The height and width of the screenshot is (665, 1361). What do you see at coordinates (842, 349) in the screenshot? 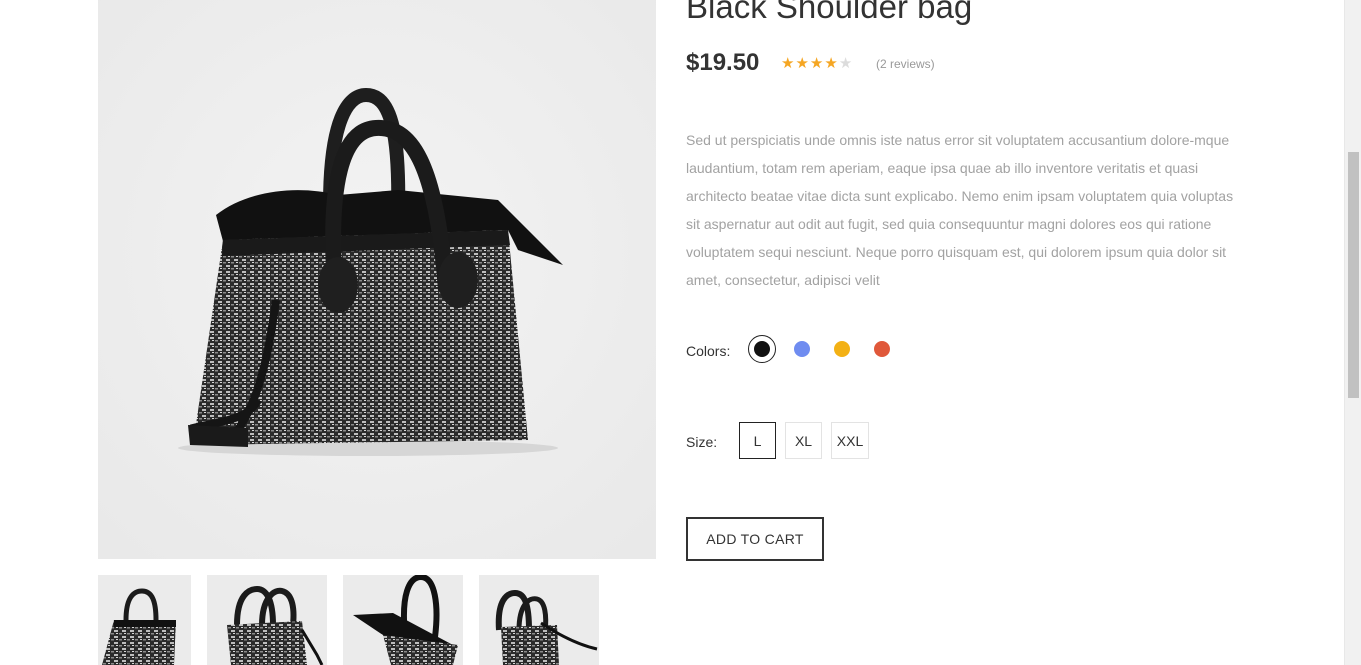
I see `color-swatch-yellow` at bounding box center [842, 349].